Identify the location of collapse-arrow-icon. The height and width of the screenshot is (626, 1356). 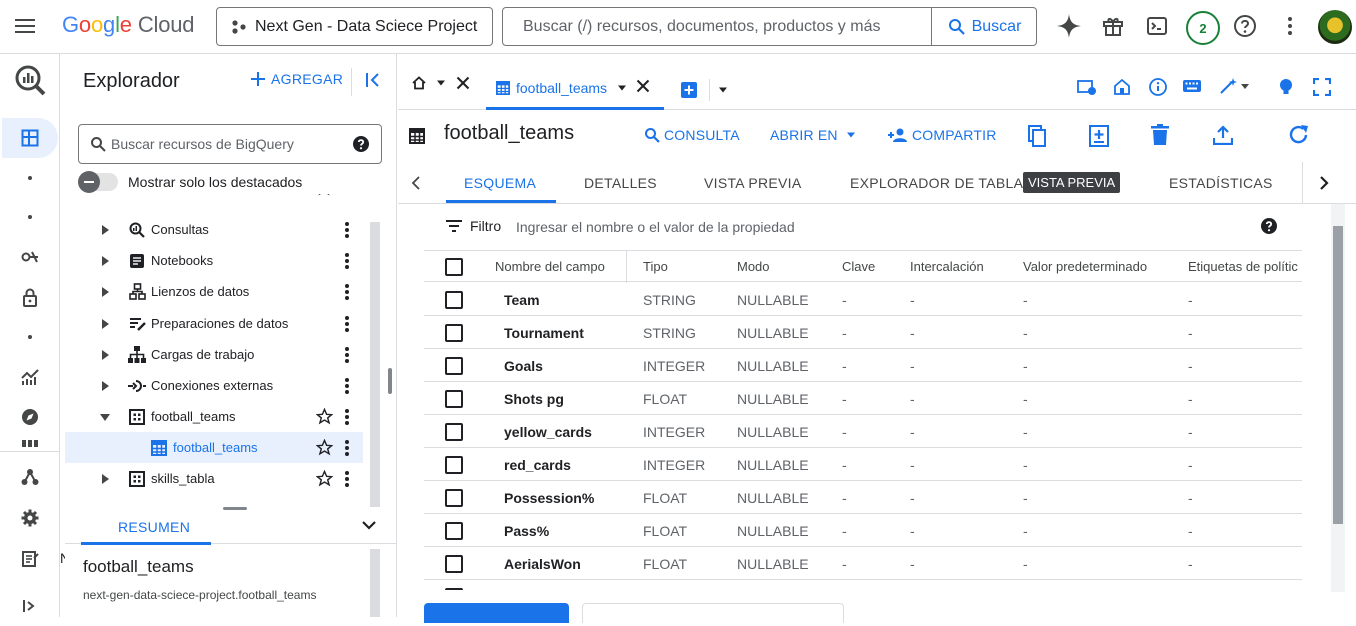
(105, 417).